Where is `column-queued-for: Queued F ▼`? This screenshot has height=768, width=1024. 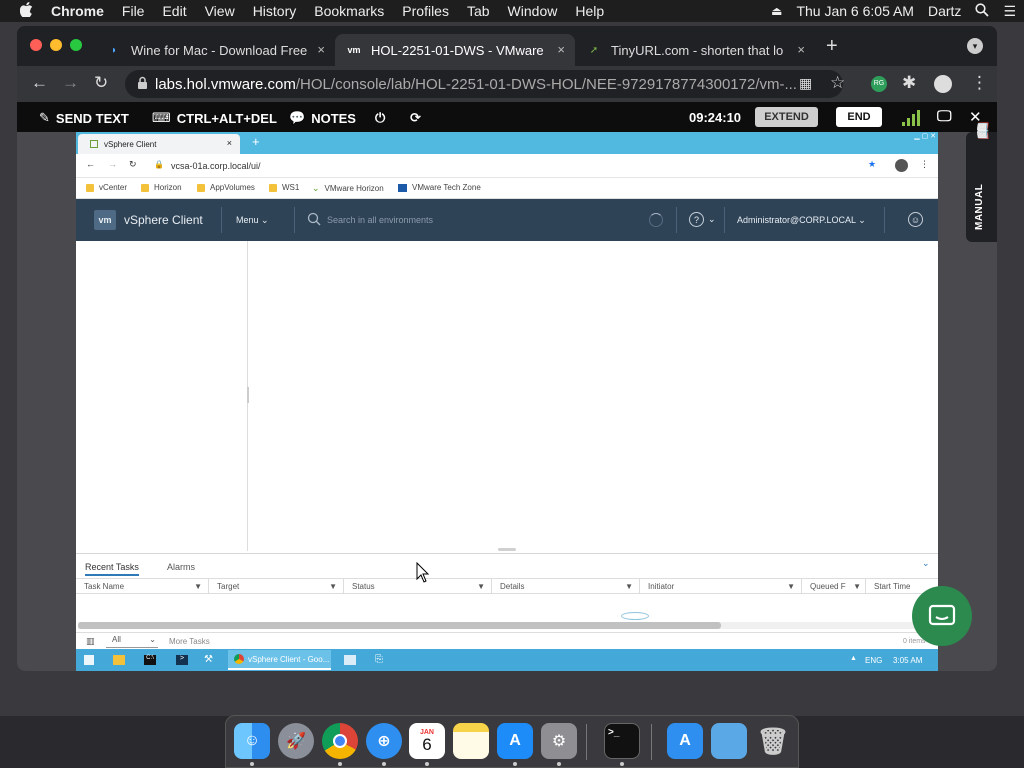
column-queued-for: Queued F ▼ is located at coordinates (834, 586).